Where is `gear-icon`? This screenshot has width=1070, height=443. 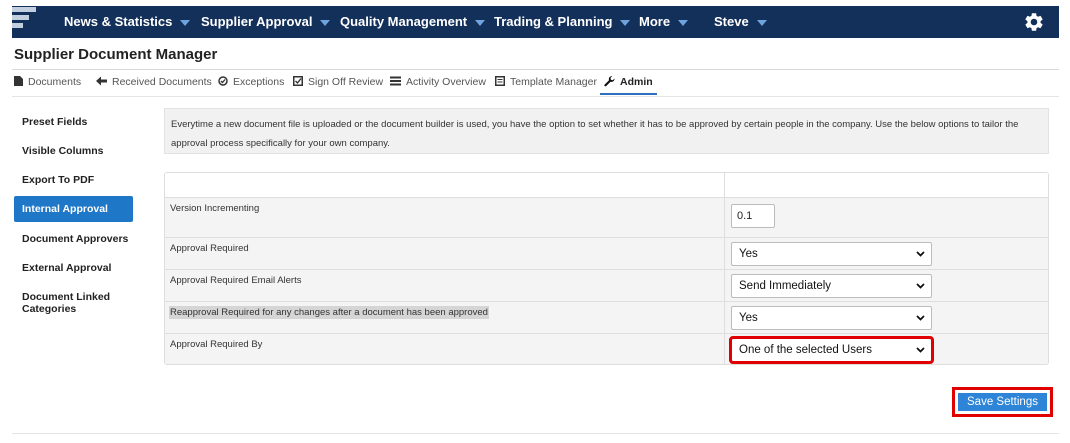
gear-icon is located at coordinates (1034, 22).